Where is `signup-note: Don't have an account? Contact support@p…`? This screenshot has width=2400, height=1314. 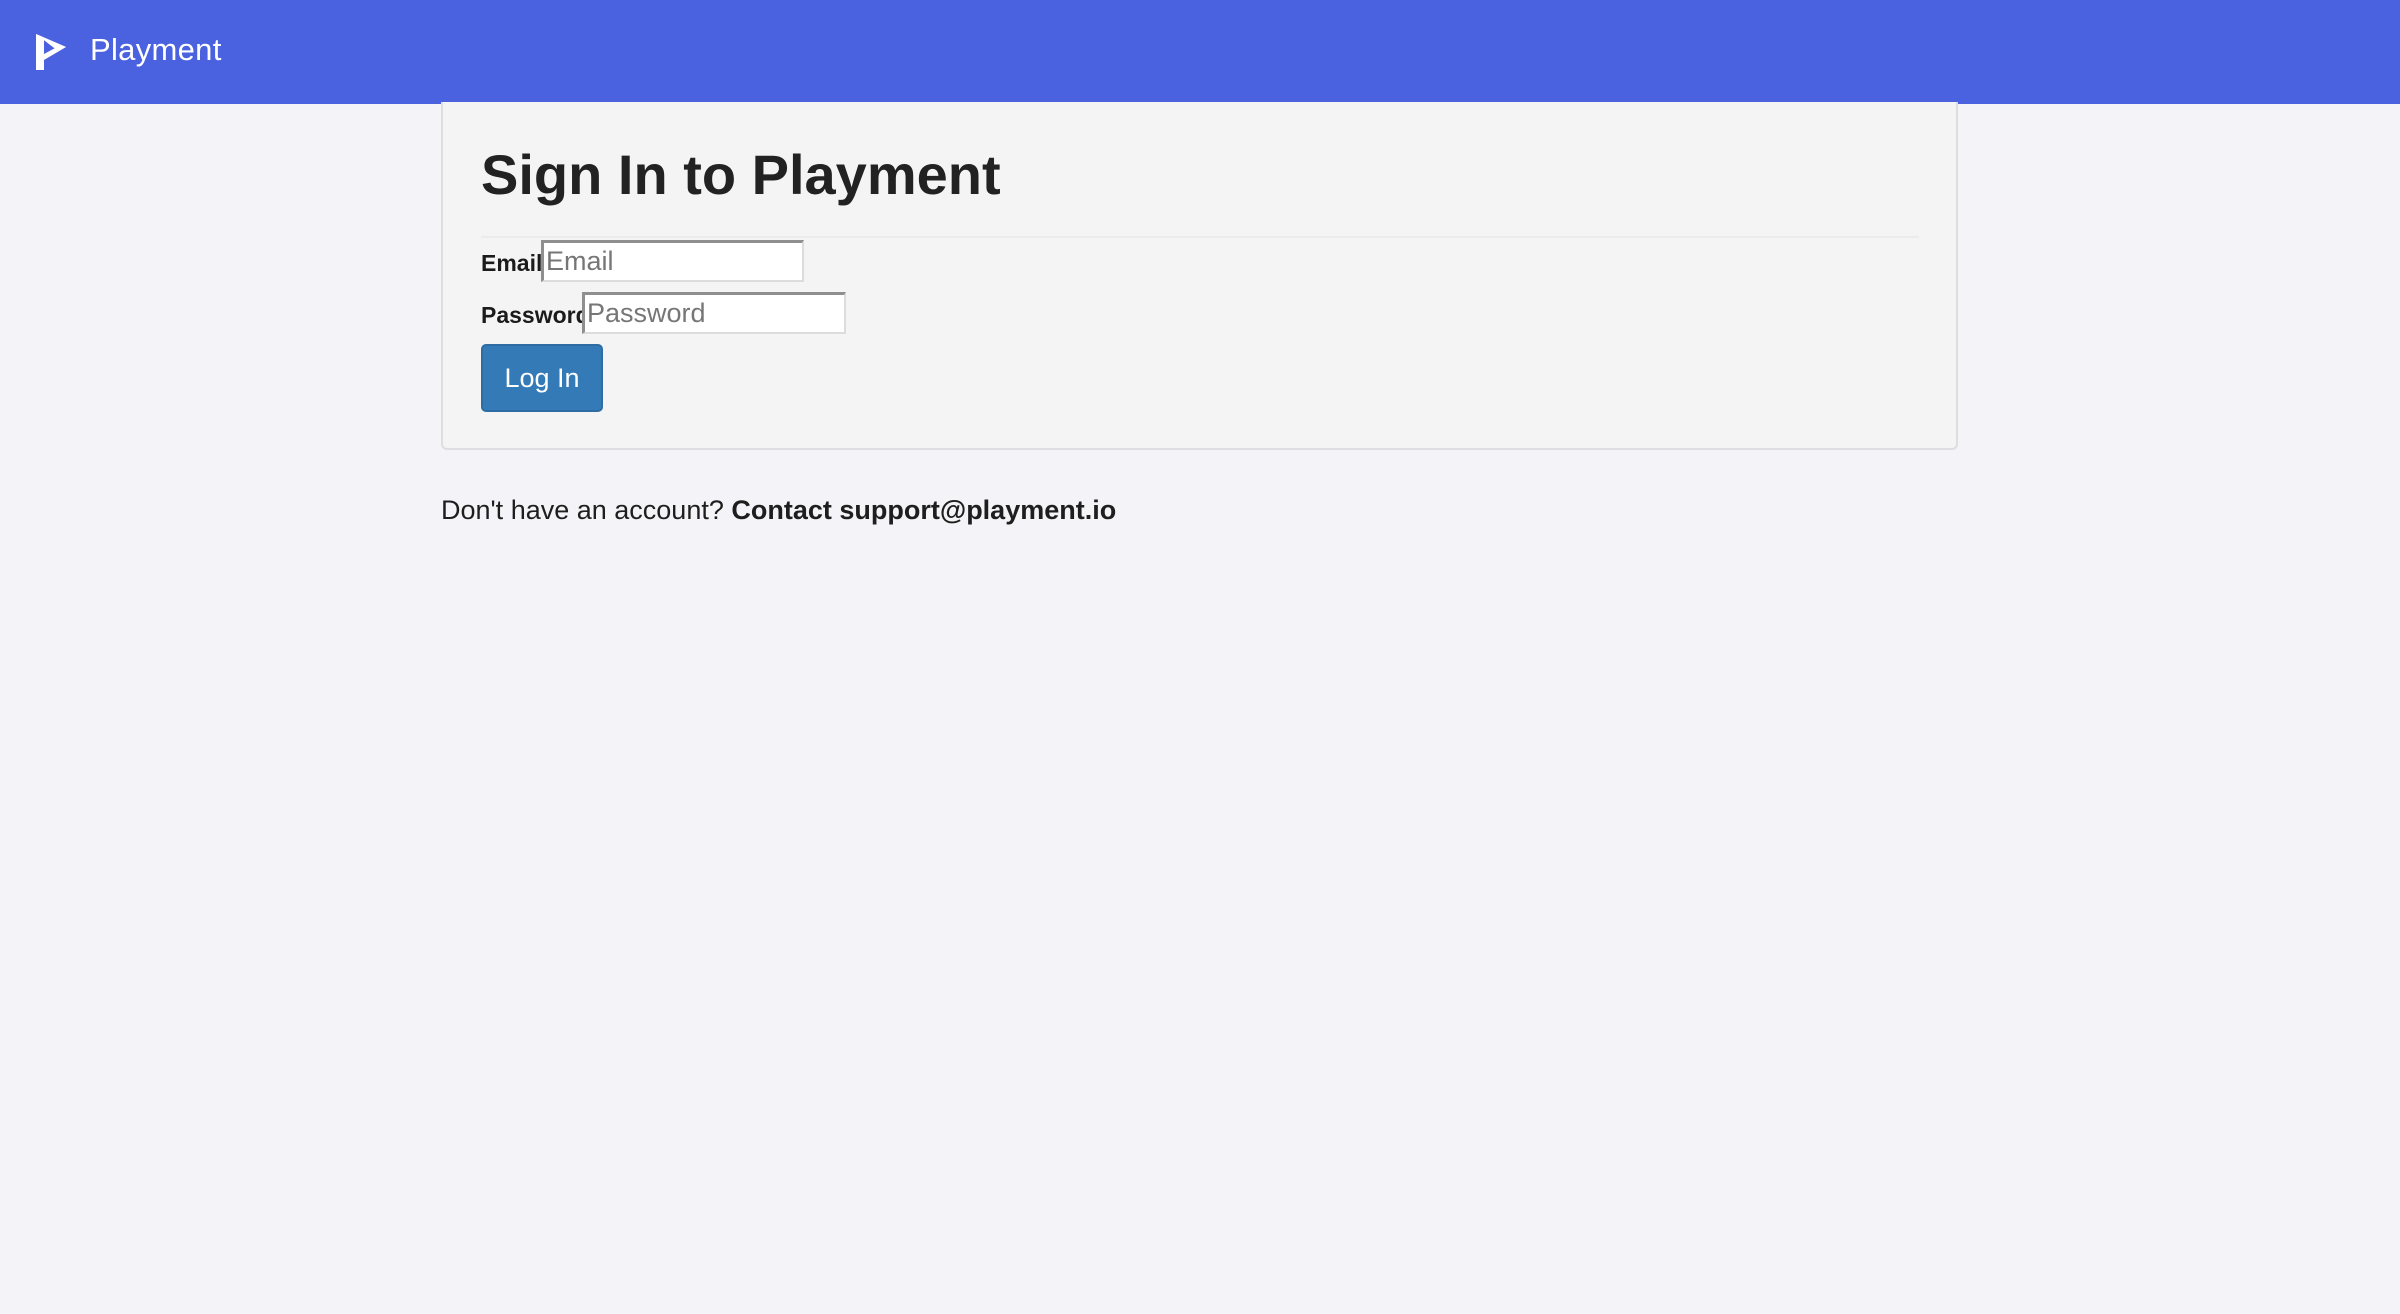
signup-note: Don't have an account? Contact support@p… is located at coordinates (778, 510).